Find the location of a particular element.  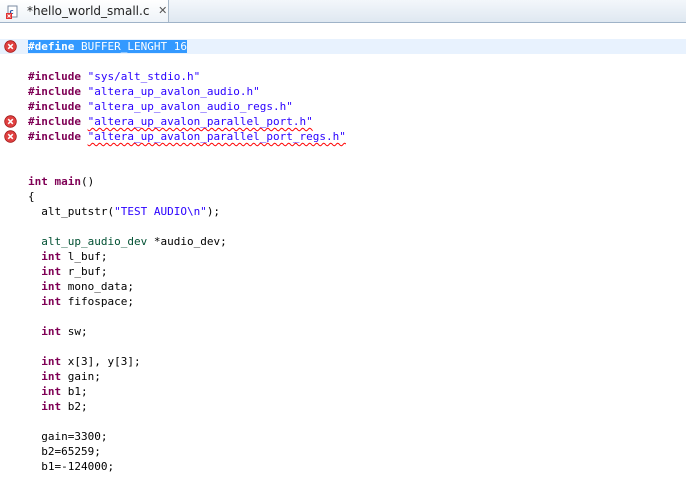

close-icon: ✕ is located at coordinates (162, 11).